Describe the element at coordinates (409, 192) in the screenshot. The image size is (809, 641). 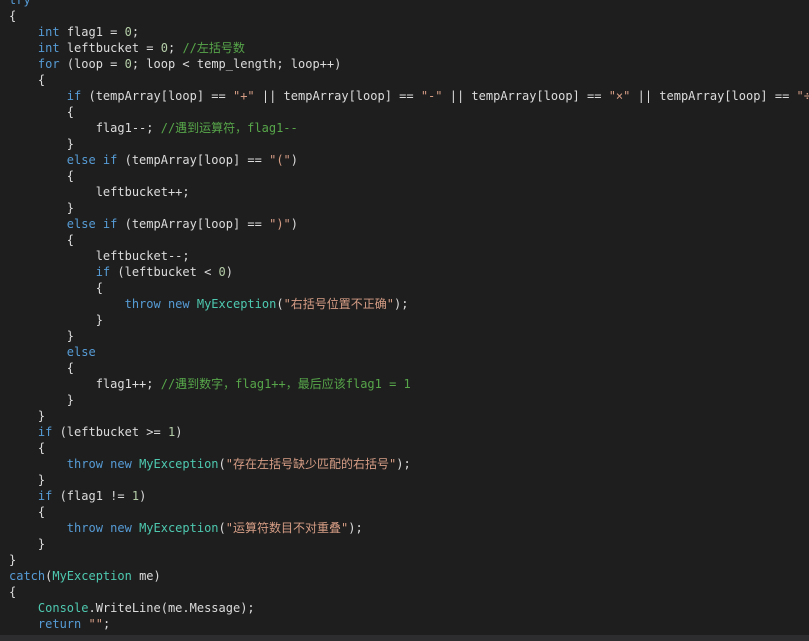
I see `code-line: leftbucket++;` at that location.